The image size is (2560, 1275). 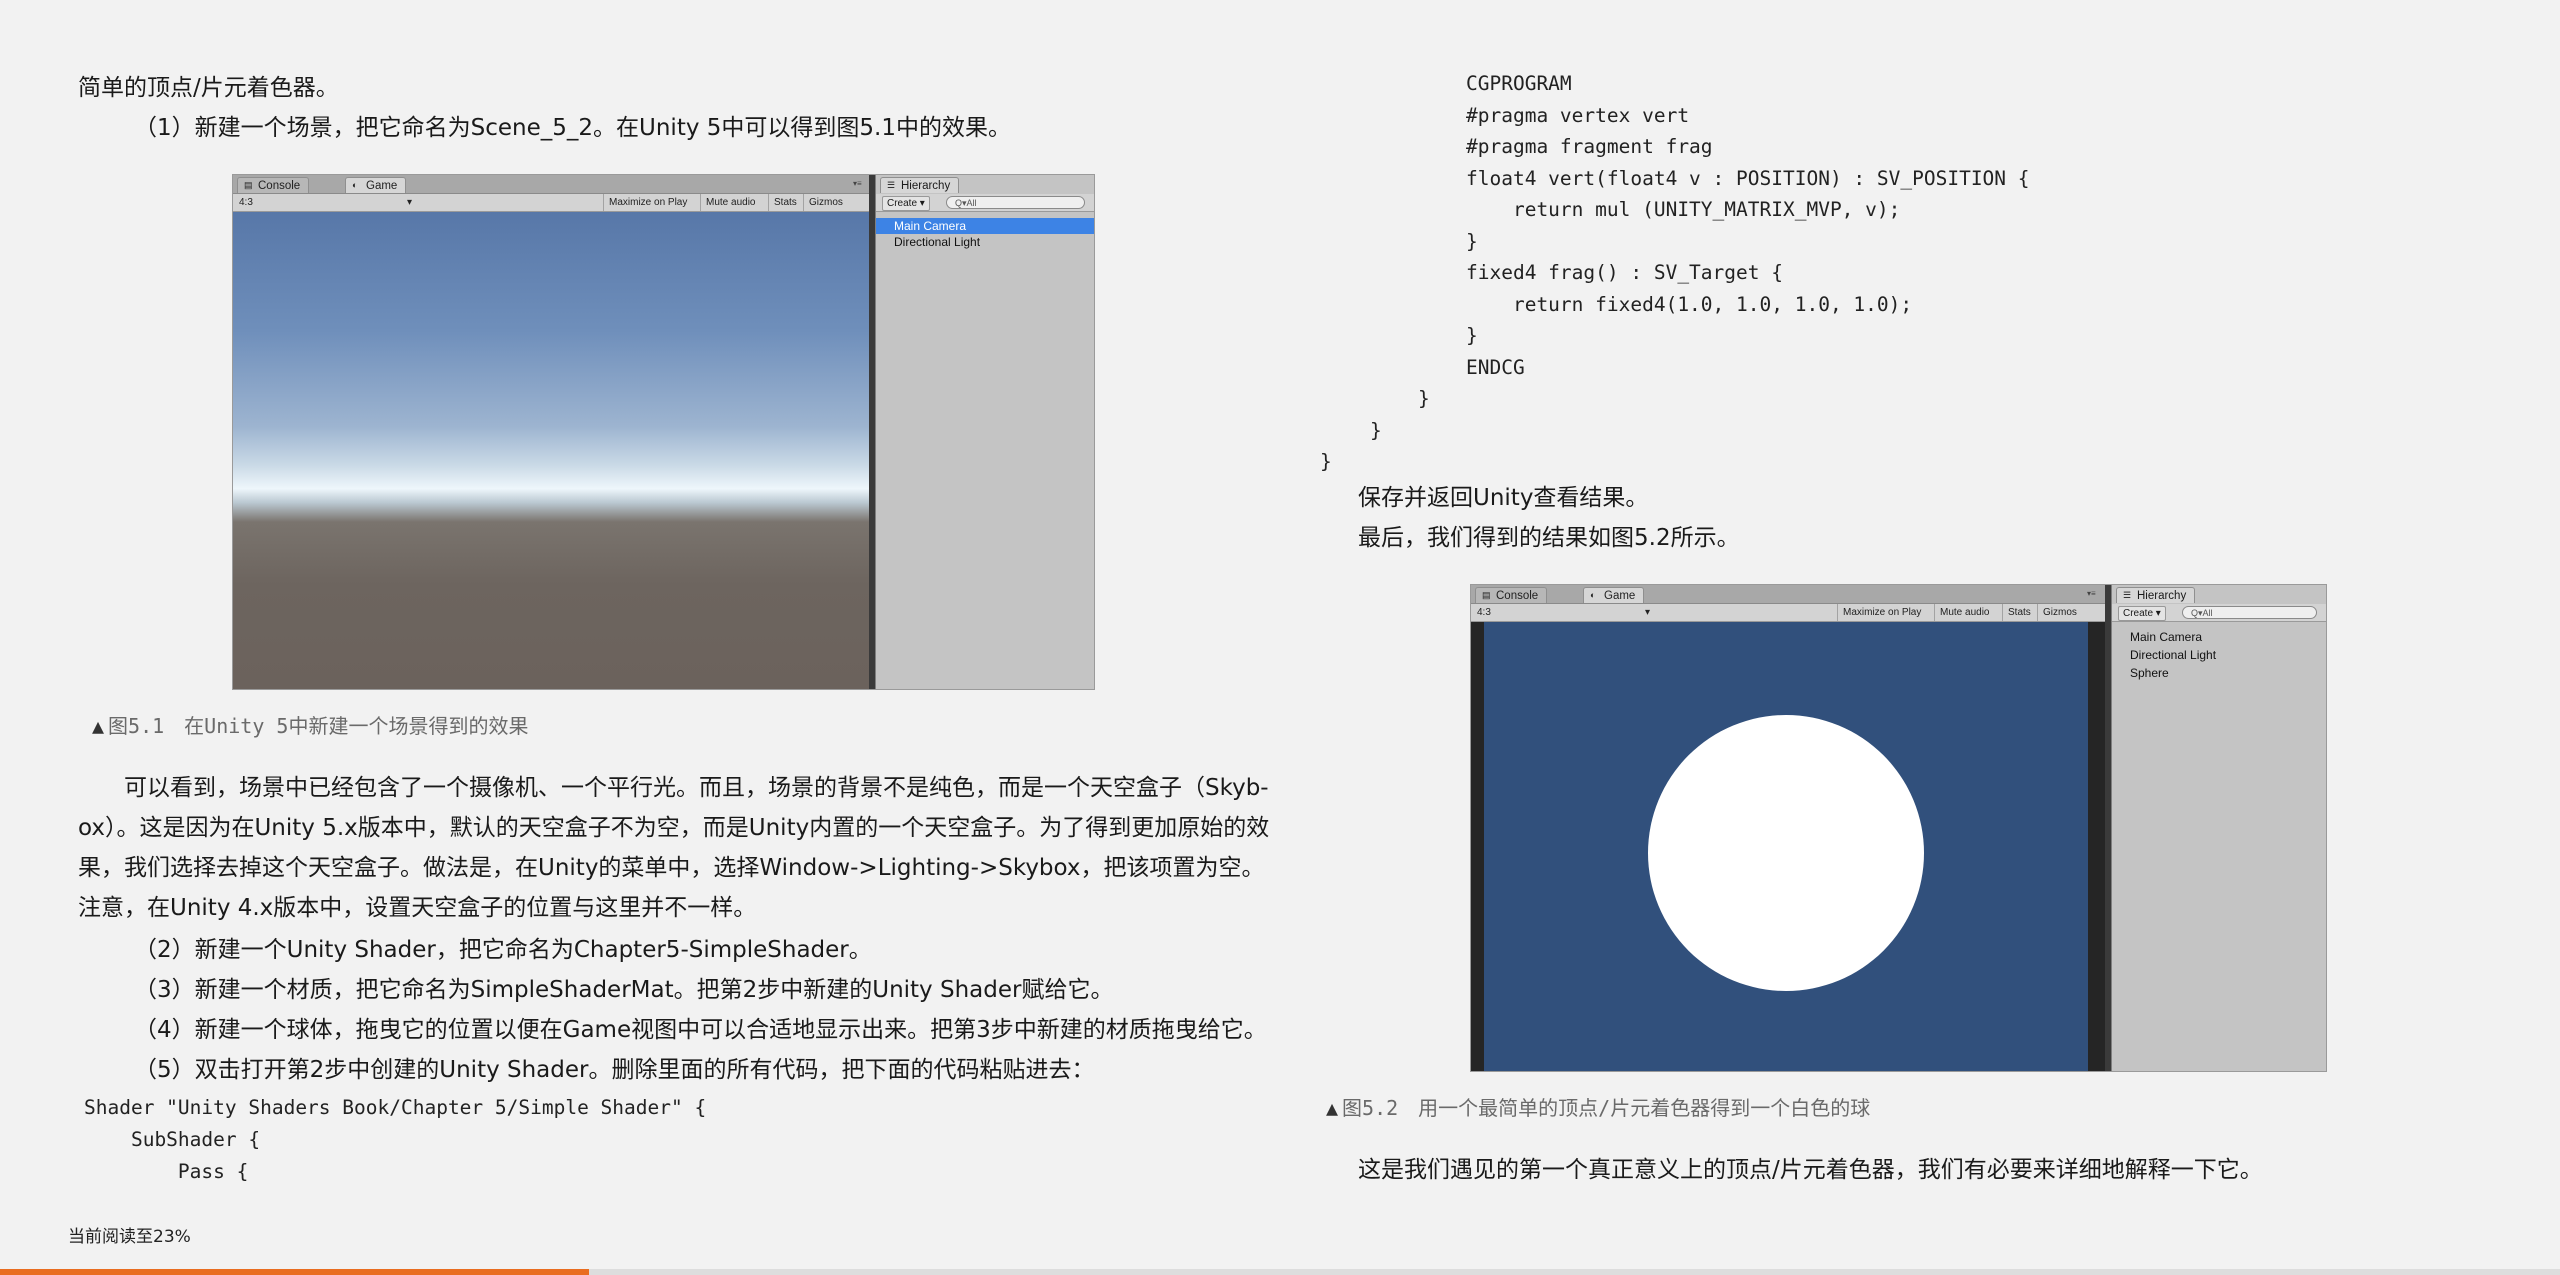 I want to click on code-line: #pragma fragment frag, so click(x=1589, y=146).